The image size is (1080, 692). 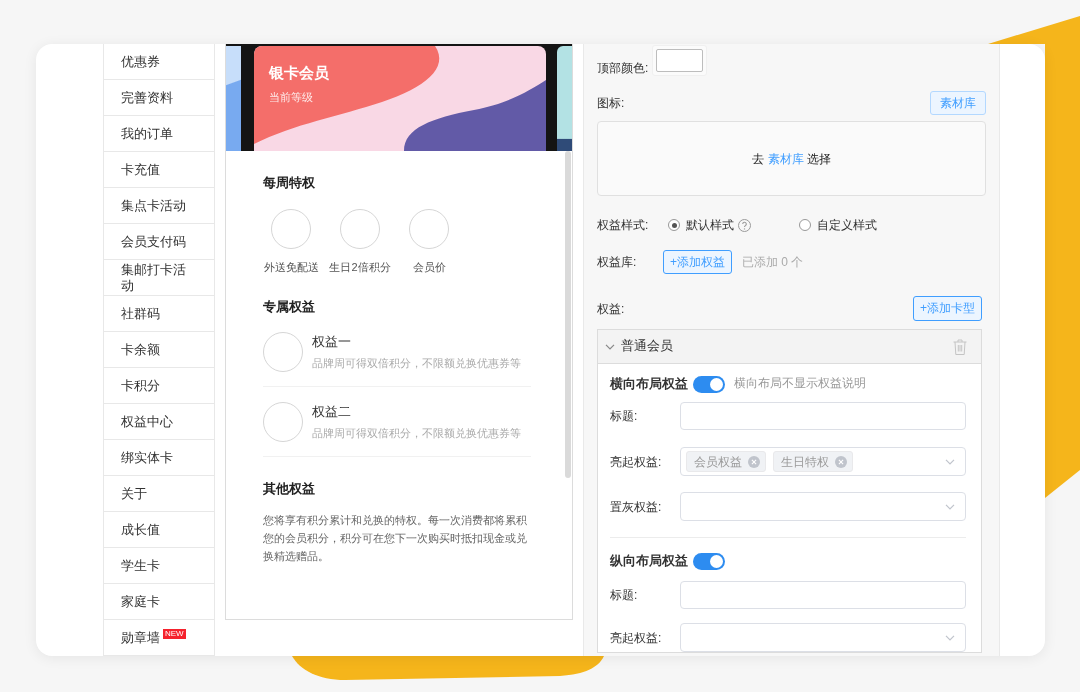 What do you see at coordinates (789, 347) in the screenshot?
I see `panel-header: 普通会员` at bounding box center [789, 347].